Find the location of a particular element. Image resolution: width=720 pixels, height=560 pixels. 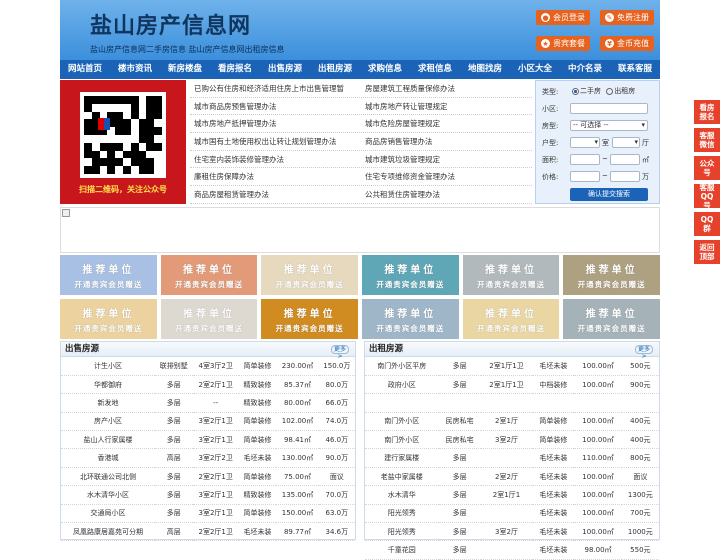

policy-link: 住宅专项维修资金管理办法 is located at coordinates (446, 176).